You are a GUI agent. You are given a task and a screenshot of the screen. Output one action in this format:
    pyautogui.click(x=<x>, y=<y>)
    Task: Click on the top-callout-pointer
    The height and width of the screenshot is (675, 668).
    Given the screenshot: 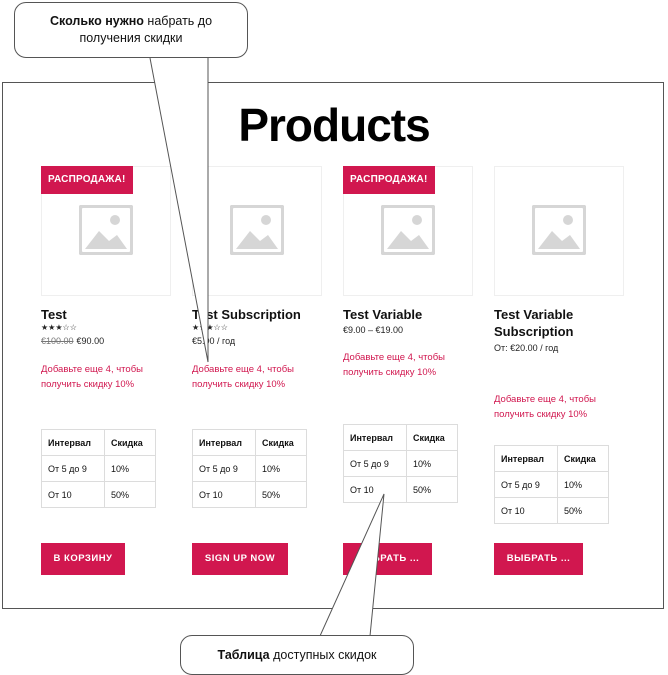 What is the action you would take?
    pyautogui.click(x=179, y=210)
    